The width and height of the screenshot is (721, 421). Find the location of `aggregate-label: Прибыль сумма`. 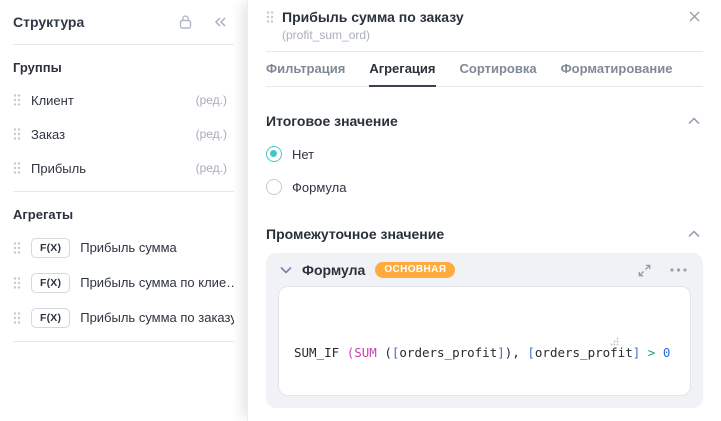

aggregate-label: Прибыль сумма is located at coordinates (128, 247).